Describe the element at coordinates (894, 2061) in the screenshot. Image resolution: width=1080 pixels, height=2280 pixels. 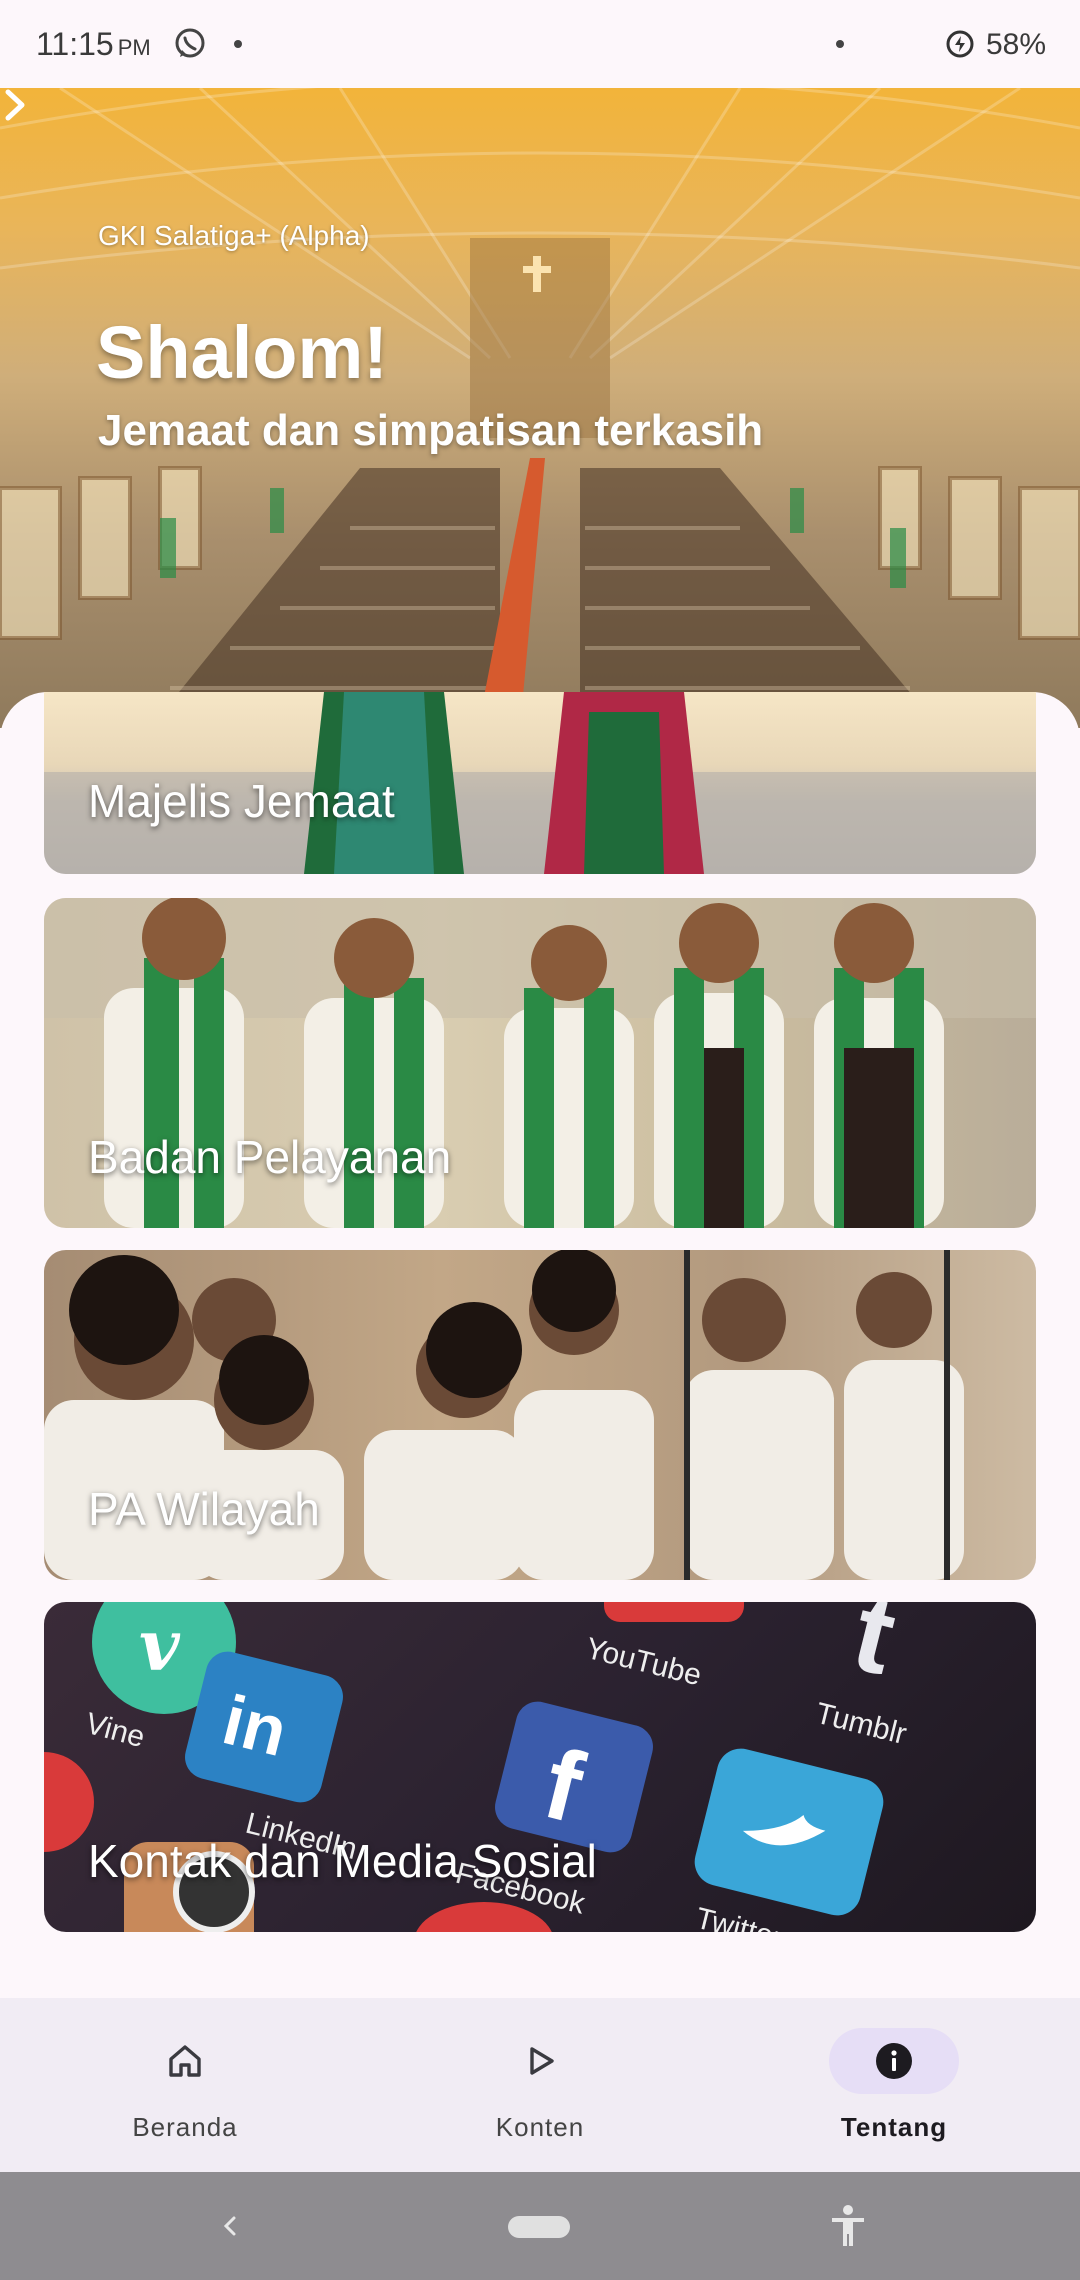
I see `info-icon` at that location.